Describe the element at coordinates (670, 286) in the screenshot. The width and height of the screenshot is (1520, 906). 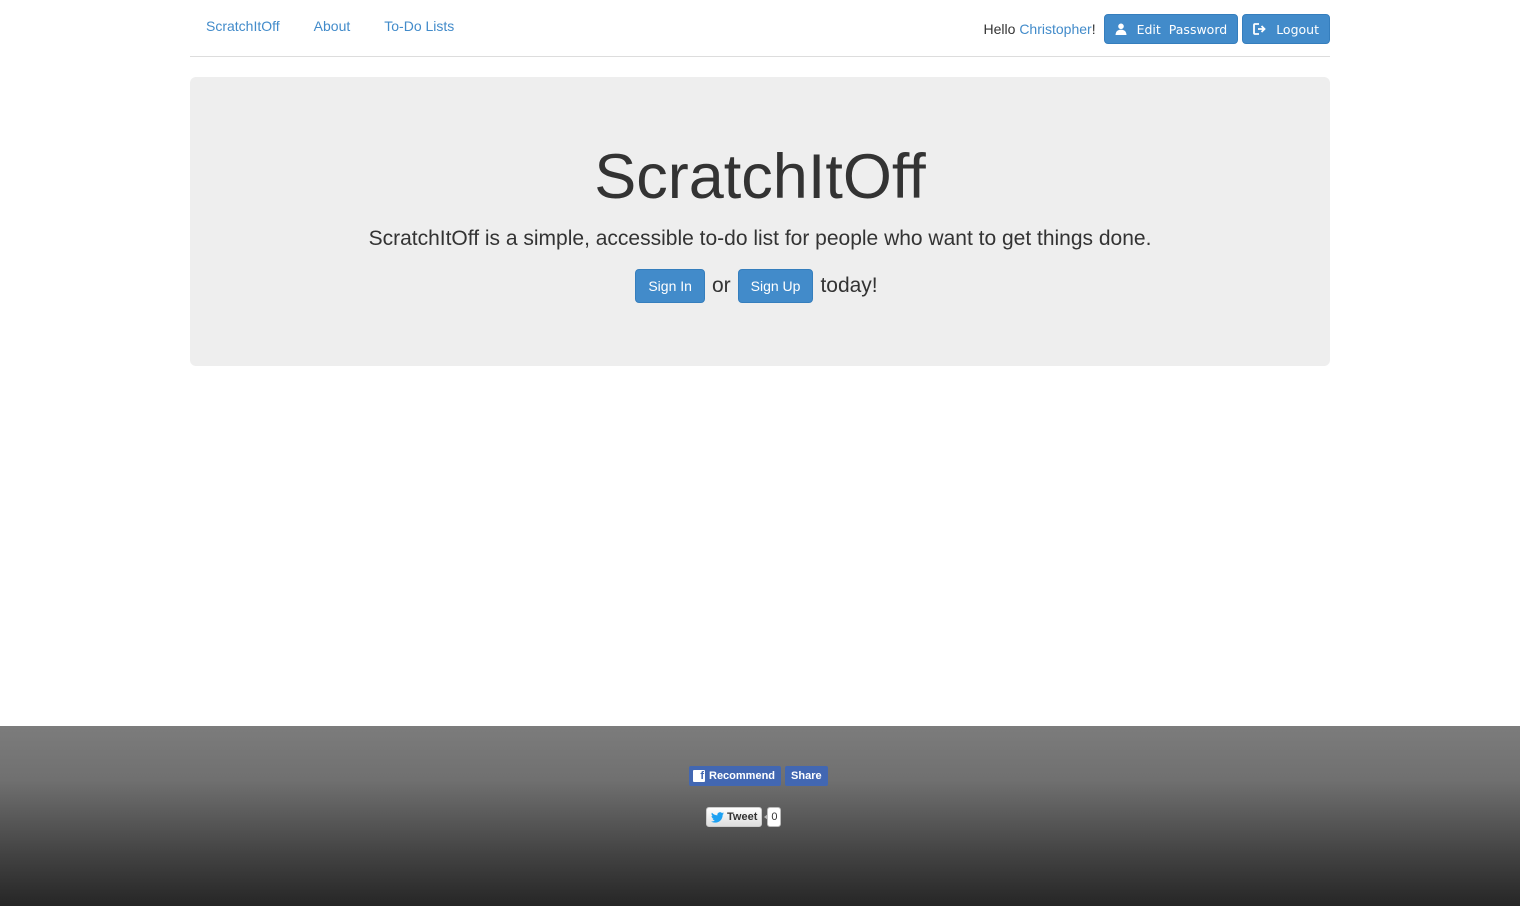
I see `sign-in-button: Sign In` at that location.